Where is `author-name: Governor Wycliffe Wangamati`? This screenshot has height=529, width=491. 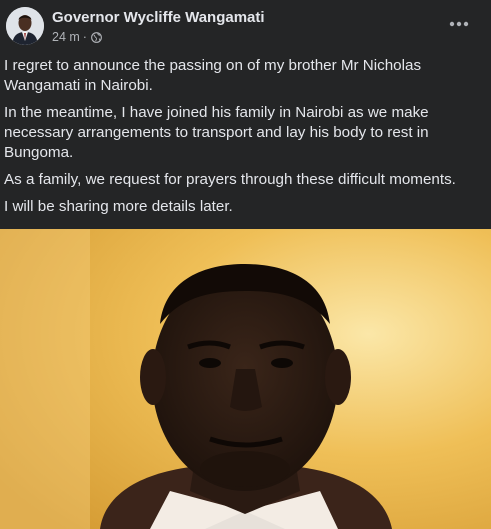
author-name: Governor Wycliffe Wangamati is located at coordinates (158, 17).